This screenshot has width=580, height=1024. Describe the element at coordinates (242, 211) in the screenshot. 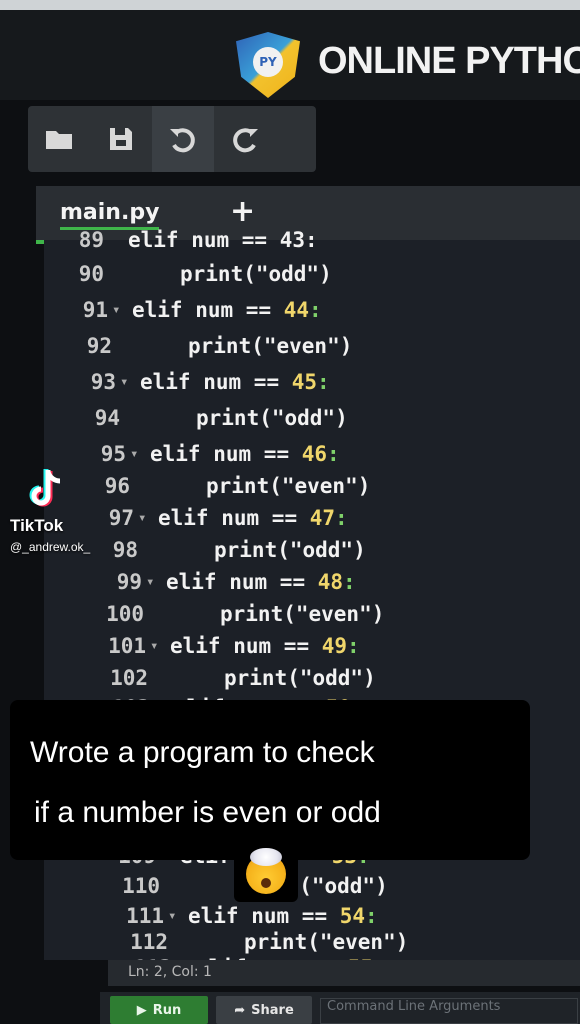

I see `add-file-button: +` at that location.